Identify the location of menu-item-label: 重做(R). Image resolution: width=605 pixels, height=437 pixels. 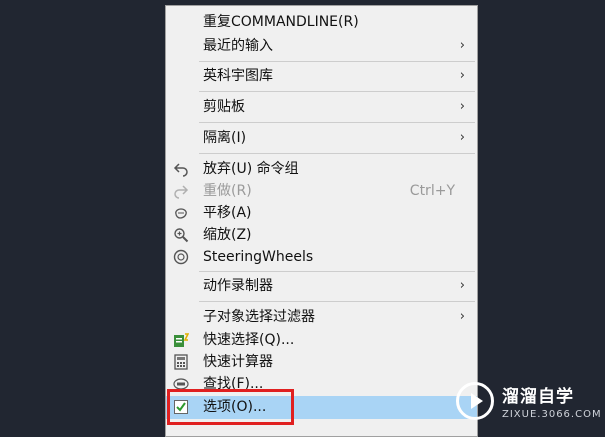
(227, 191).